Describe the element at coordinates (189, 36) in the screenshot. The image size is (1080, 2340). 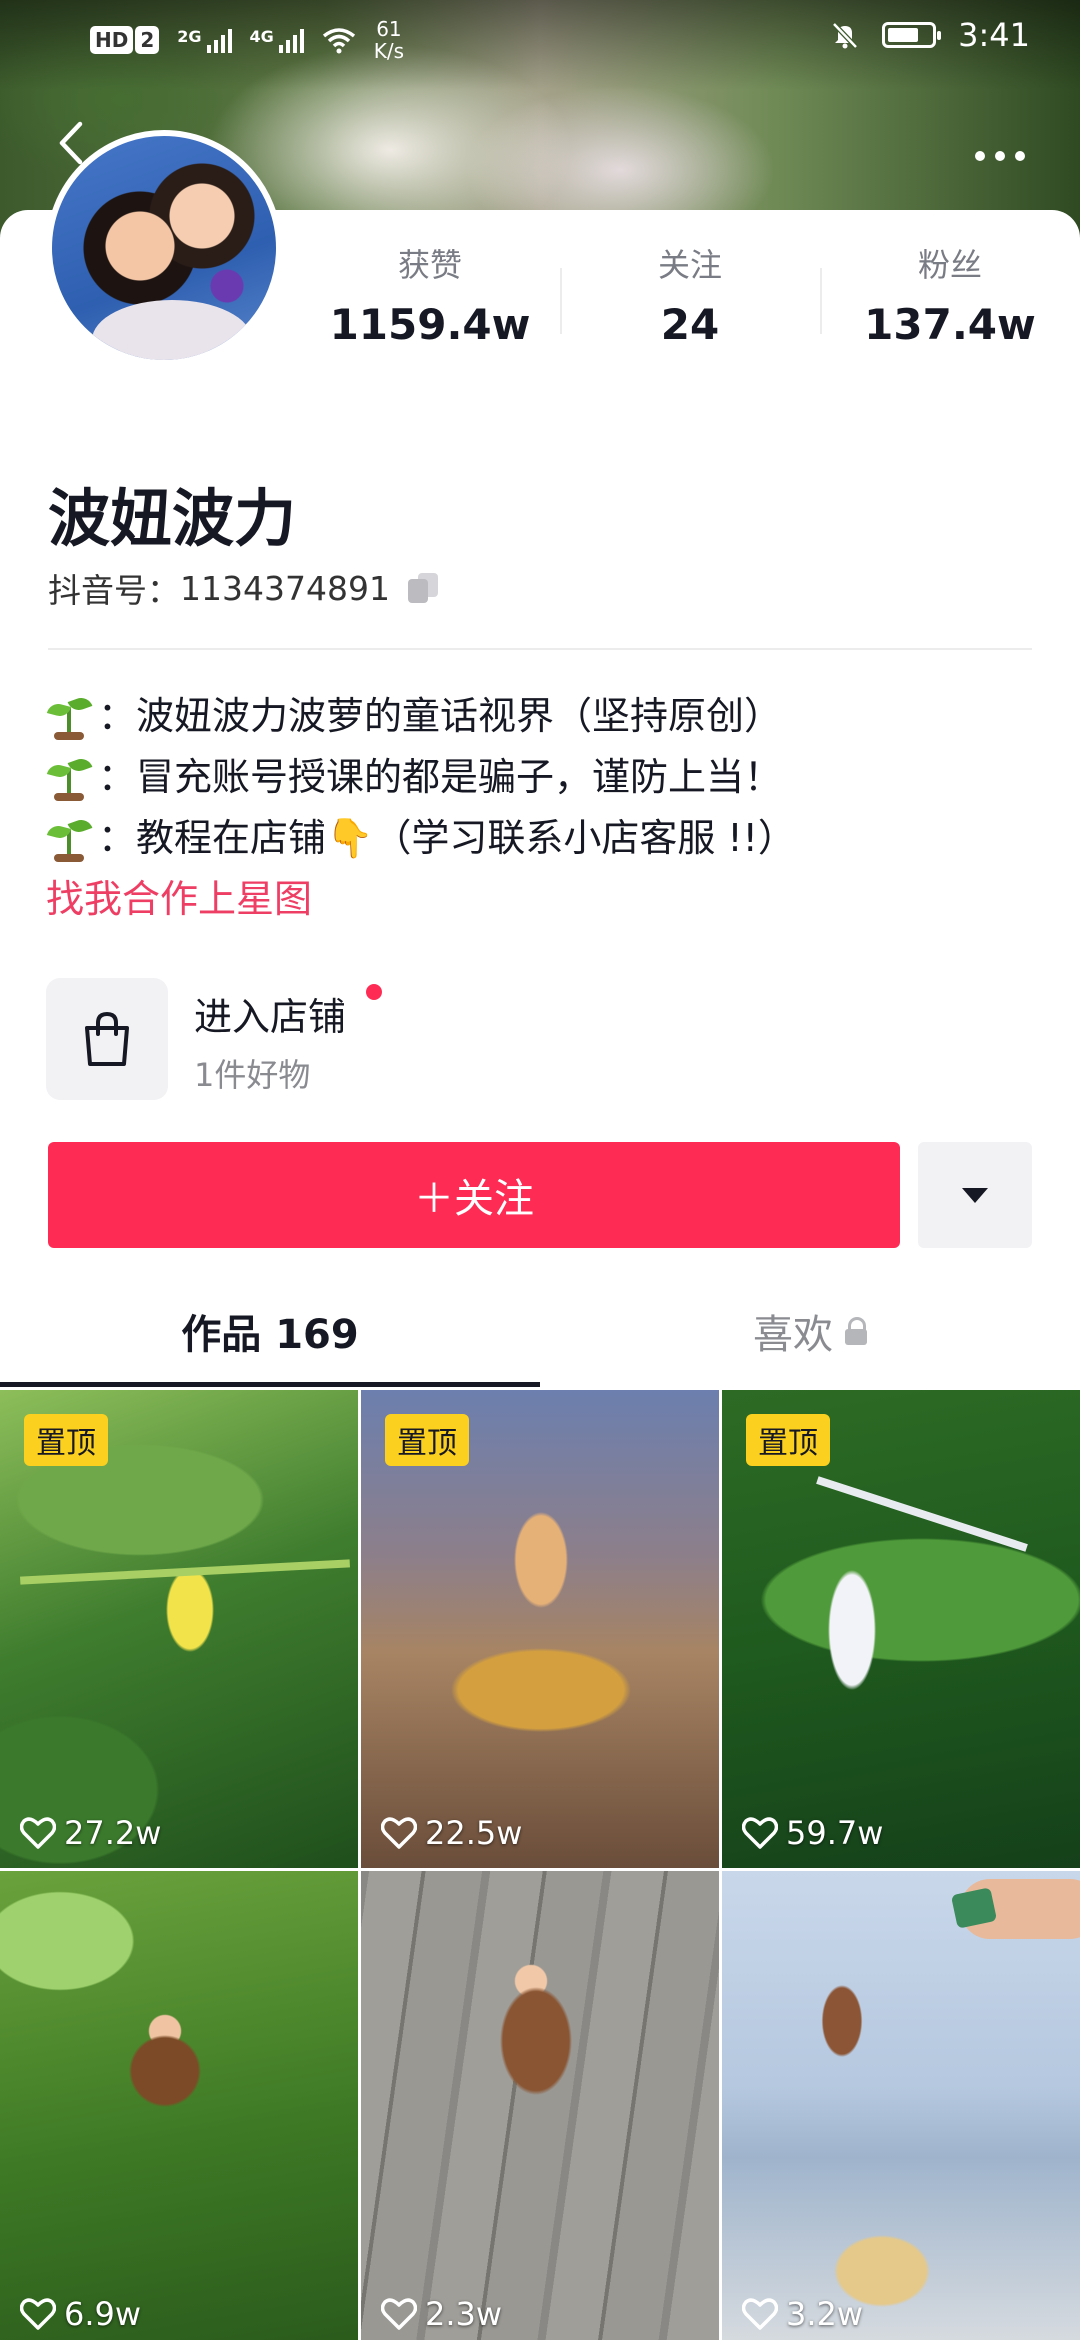
I see `network-type-1: 2G` at that location.